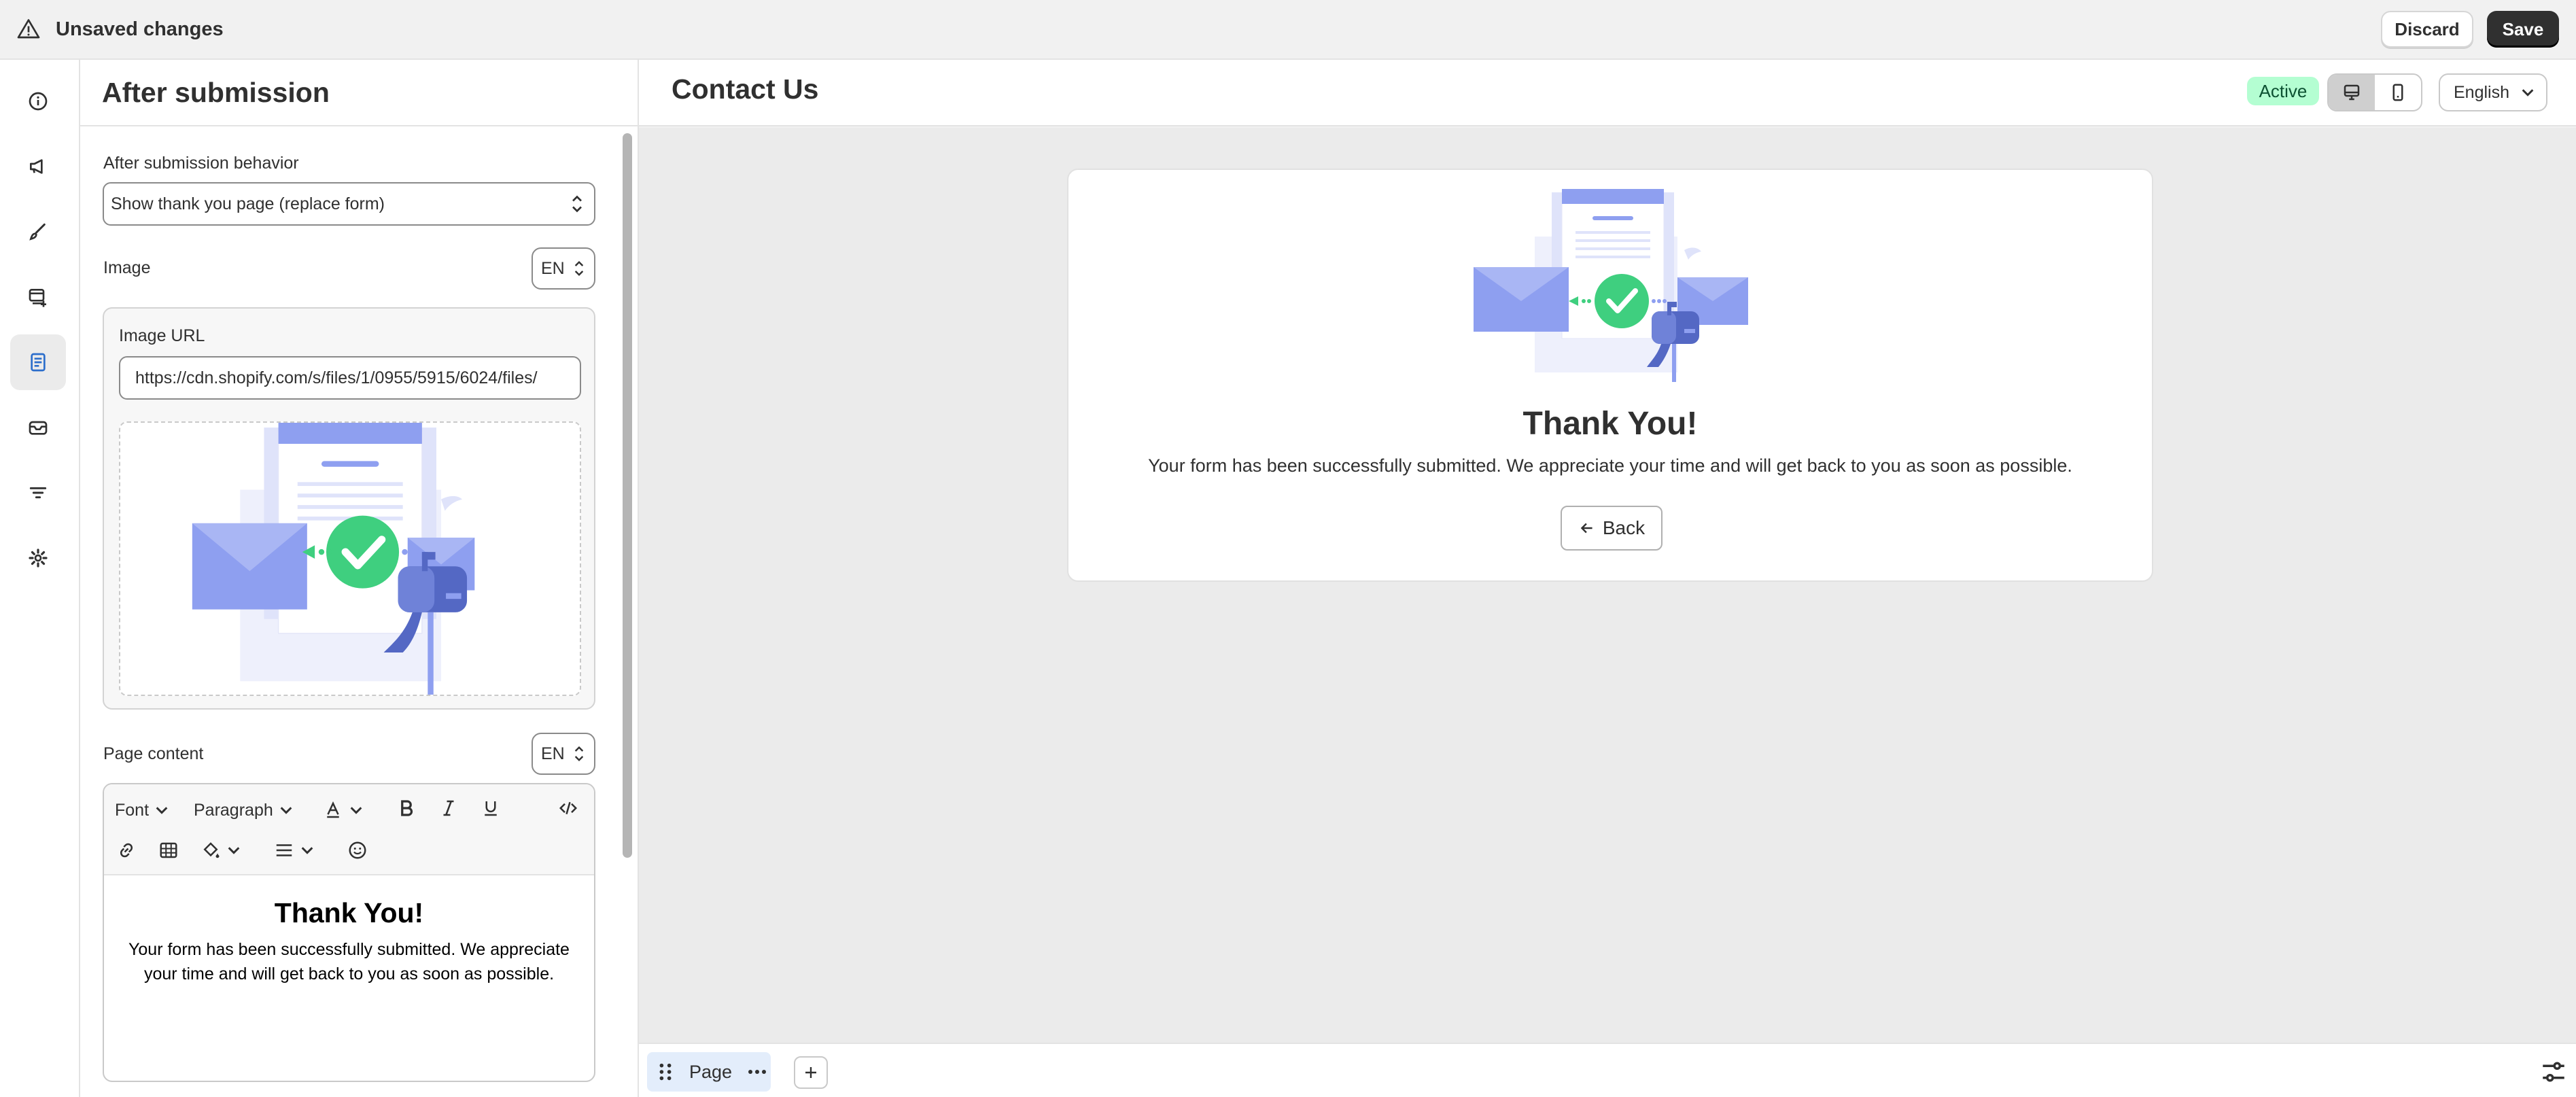 The height and width of the screenshot is (1097, 2576). Describe the element at coordinates (127, 267) in the screenshot. I see `image-label: Image` at that location.